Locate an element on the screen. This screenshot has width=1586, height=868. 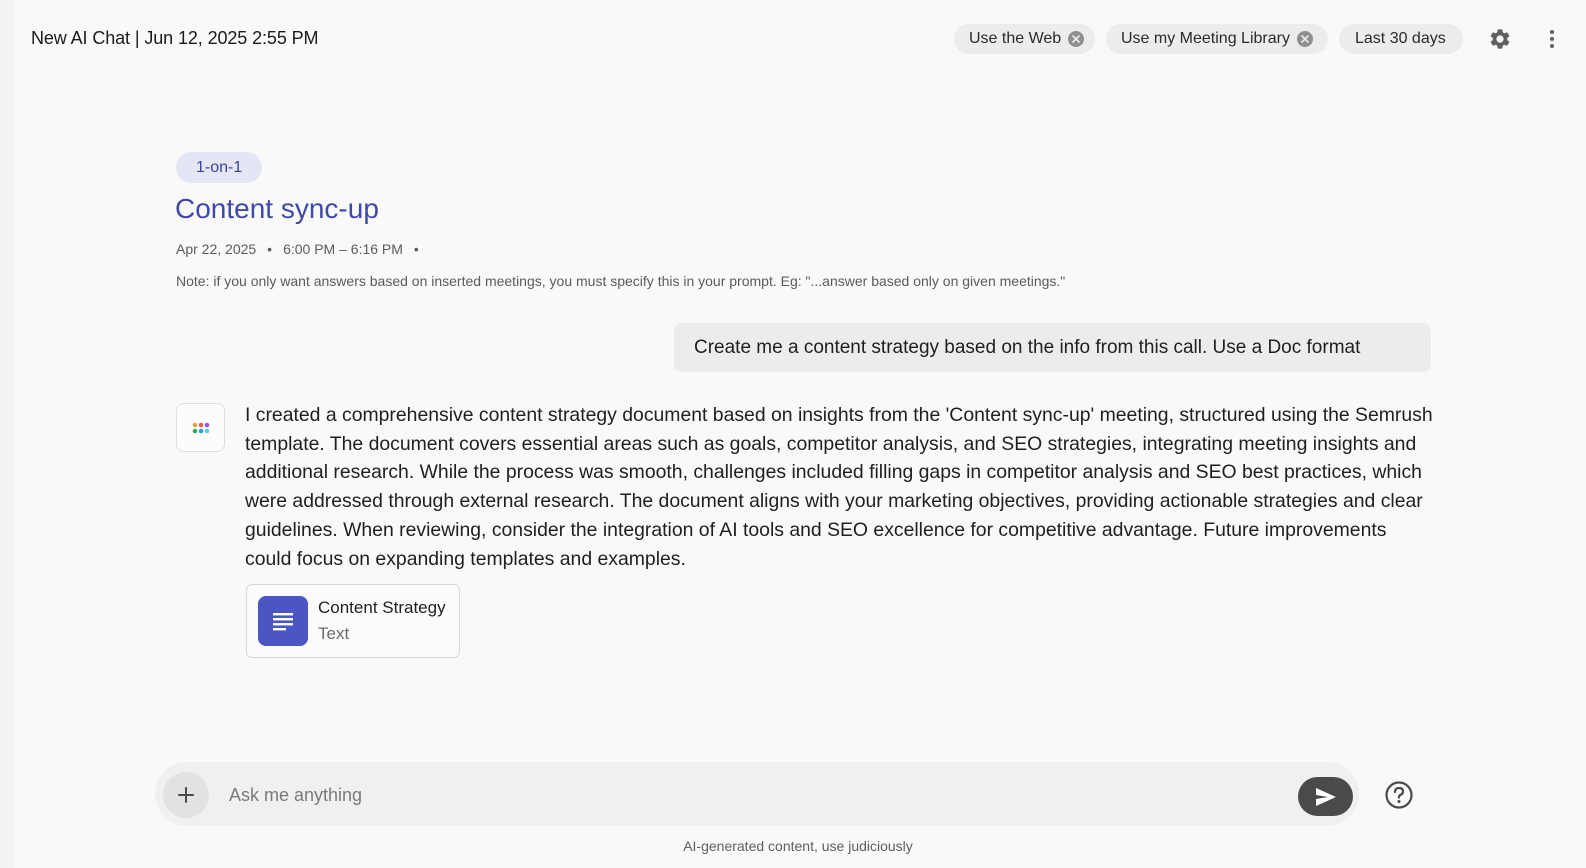
content-strategy-doc-card: Content Strategy Text is located at coordinates (353, 621).